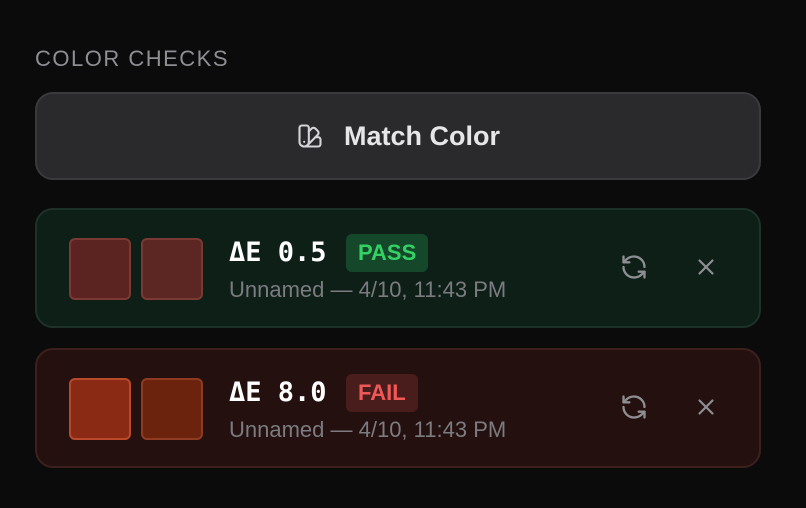 This screenshot has height=508, width=806. Describe the element at coordinates (132, 58) in the screenshot. I see `section-title: COLOR CHECKS` at that location.